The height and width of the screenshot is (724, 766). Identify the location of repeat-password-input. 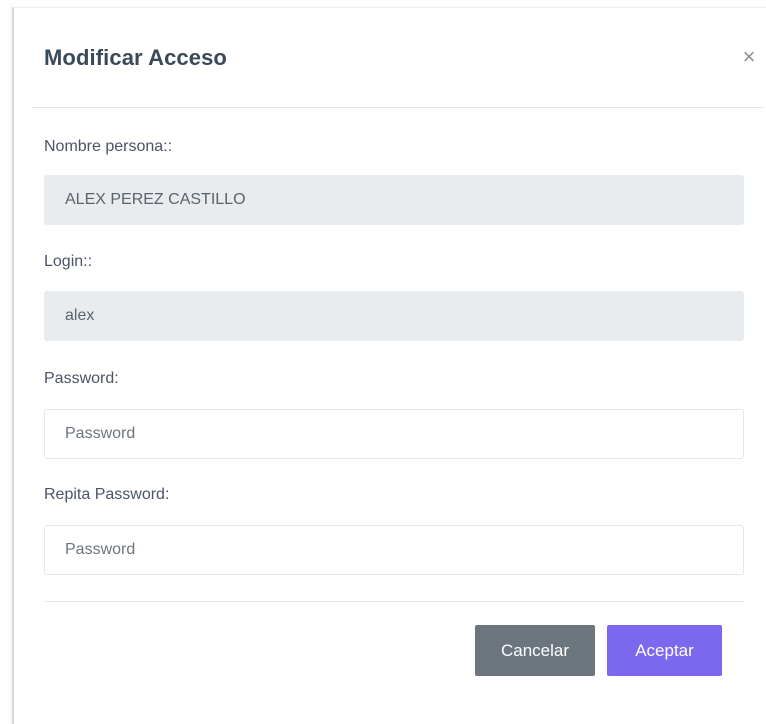
(394, 550).